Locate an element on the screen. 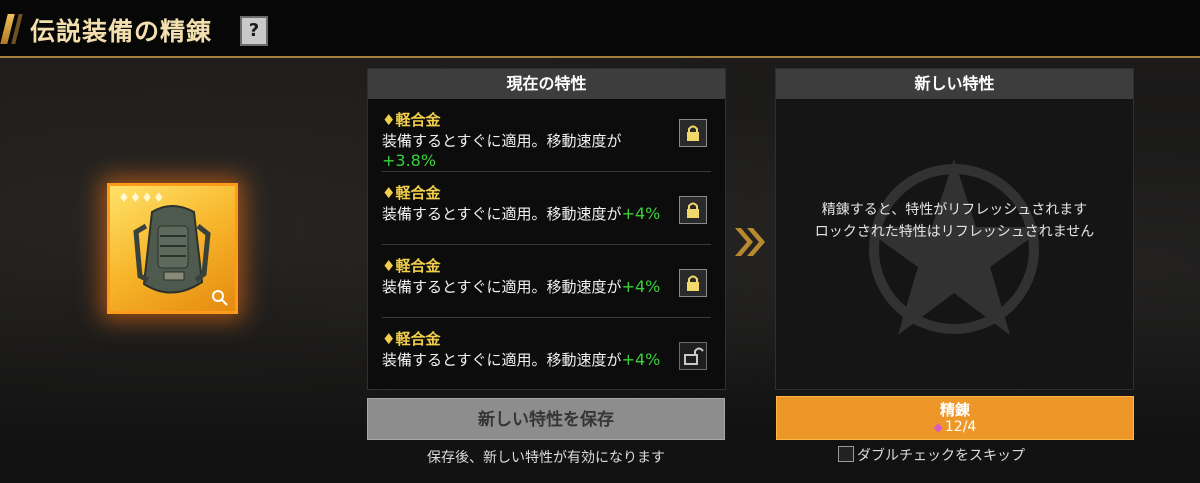  equipment-slot: ♦♦♦♦ is located at coordinates (172, 248).